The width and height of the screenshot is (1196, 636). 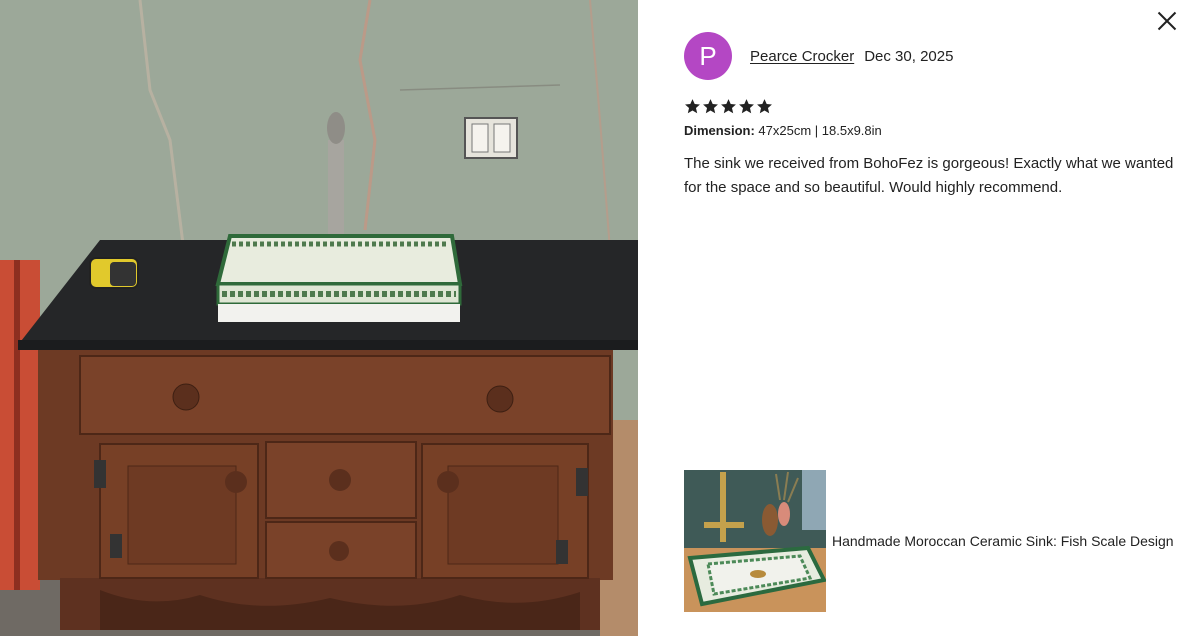 I want to click on dimension-info: Dimension: 47x25cm | 18.5x9.8in, so click(x=783, y=130).